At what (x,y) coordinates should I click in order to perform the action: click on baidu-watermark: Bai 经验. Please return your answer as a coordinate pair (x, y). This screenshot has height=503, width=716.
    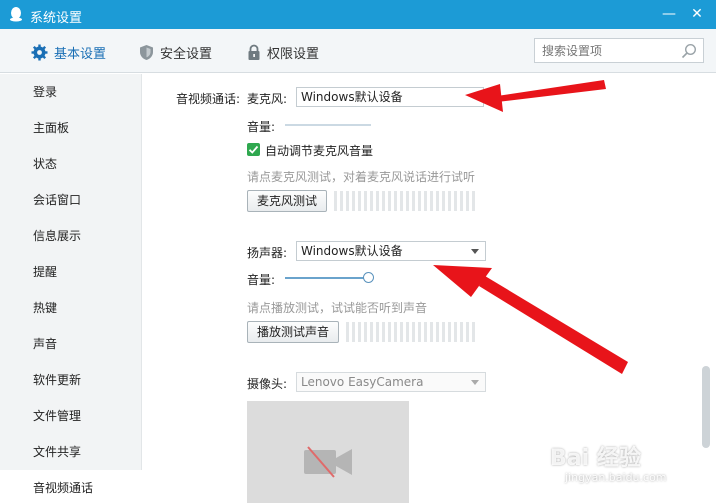
    Looking at the image, I should click on (595, 458).